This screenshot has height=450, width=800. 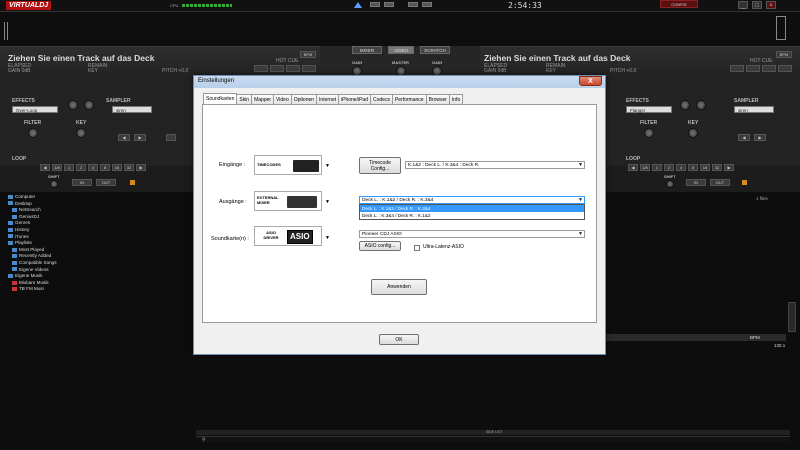 What do you see at coordinates (381, 99) in the screenshot?
I see `tab-codecs: Codecs` at bounding box center [381, 99].